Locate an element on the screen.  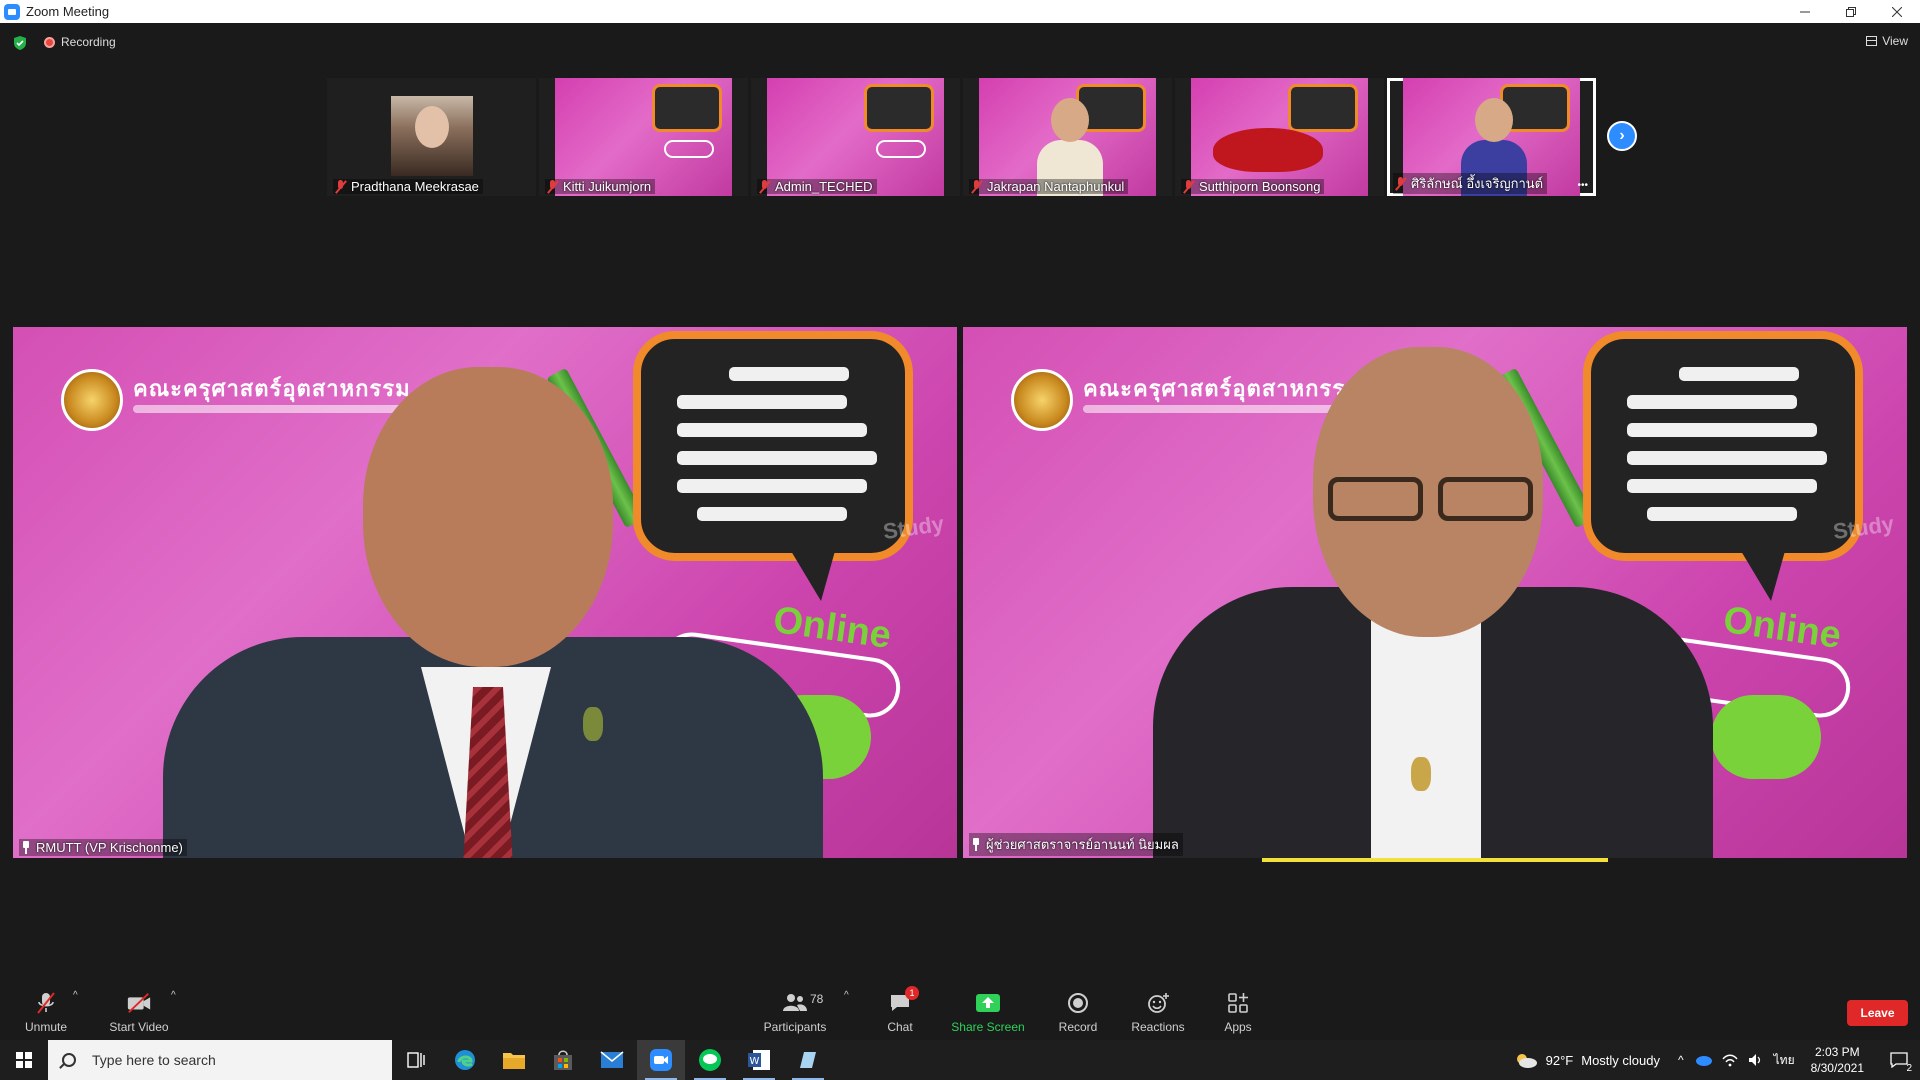
slide-date-tag is located at coordinates (901, 149).